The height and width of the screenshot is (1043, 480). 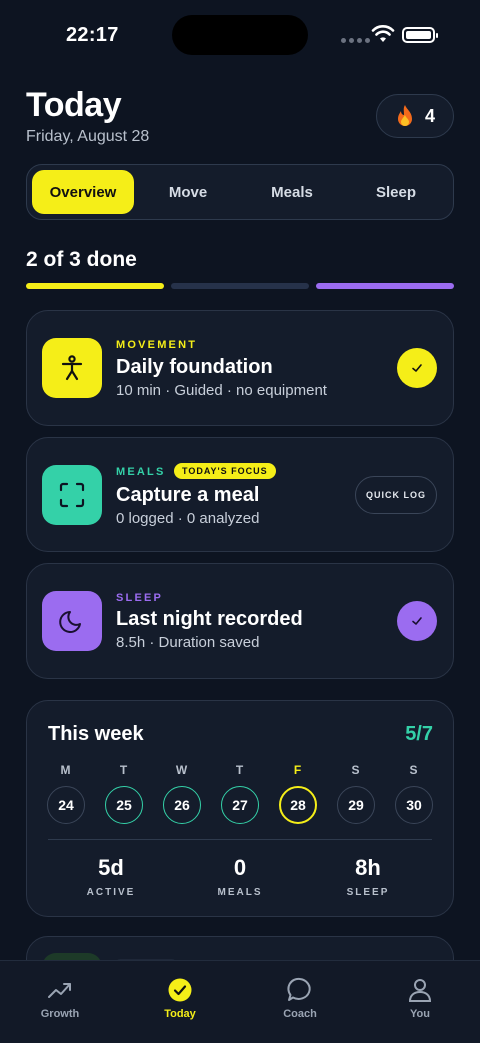 I want to click on progress-label: 2 of 3 done, so click(x=81, y=259).